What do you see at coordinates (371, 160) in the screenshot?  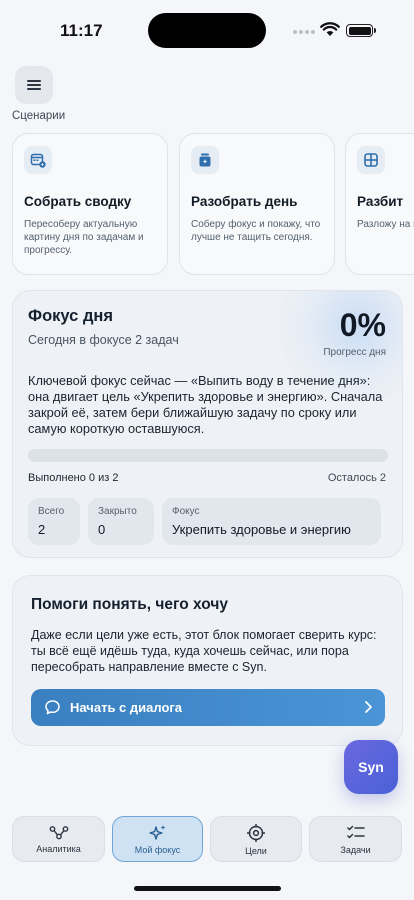 I see `grid-icon` at bounding box center [371, 160].